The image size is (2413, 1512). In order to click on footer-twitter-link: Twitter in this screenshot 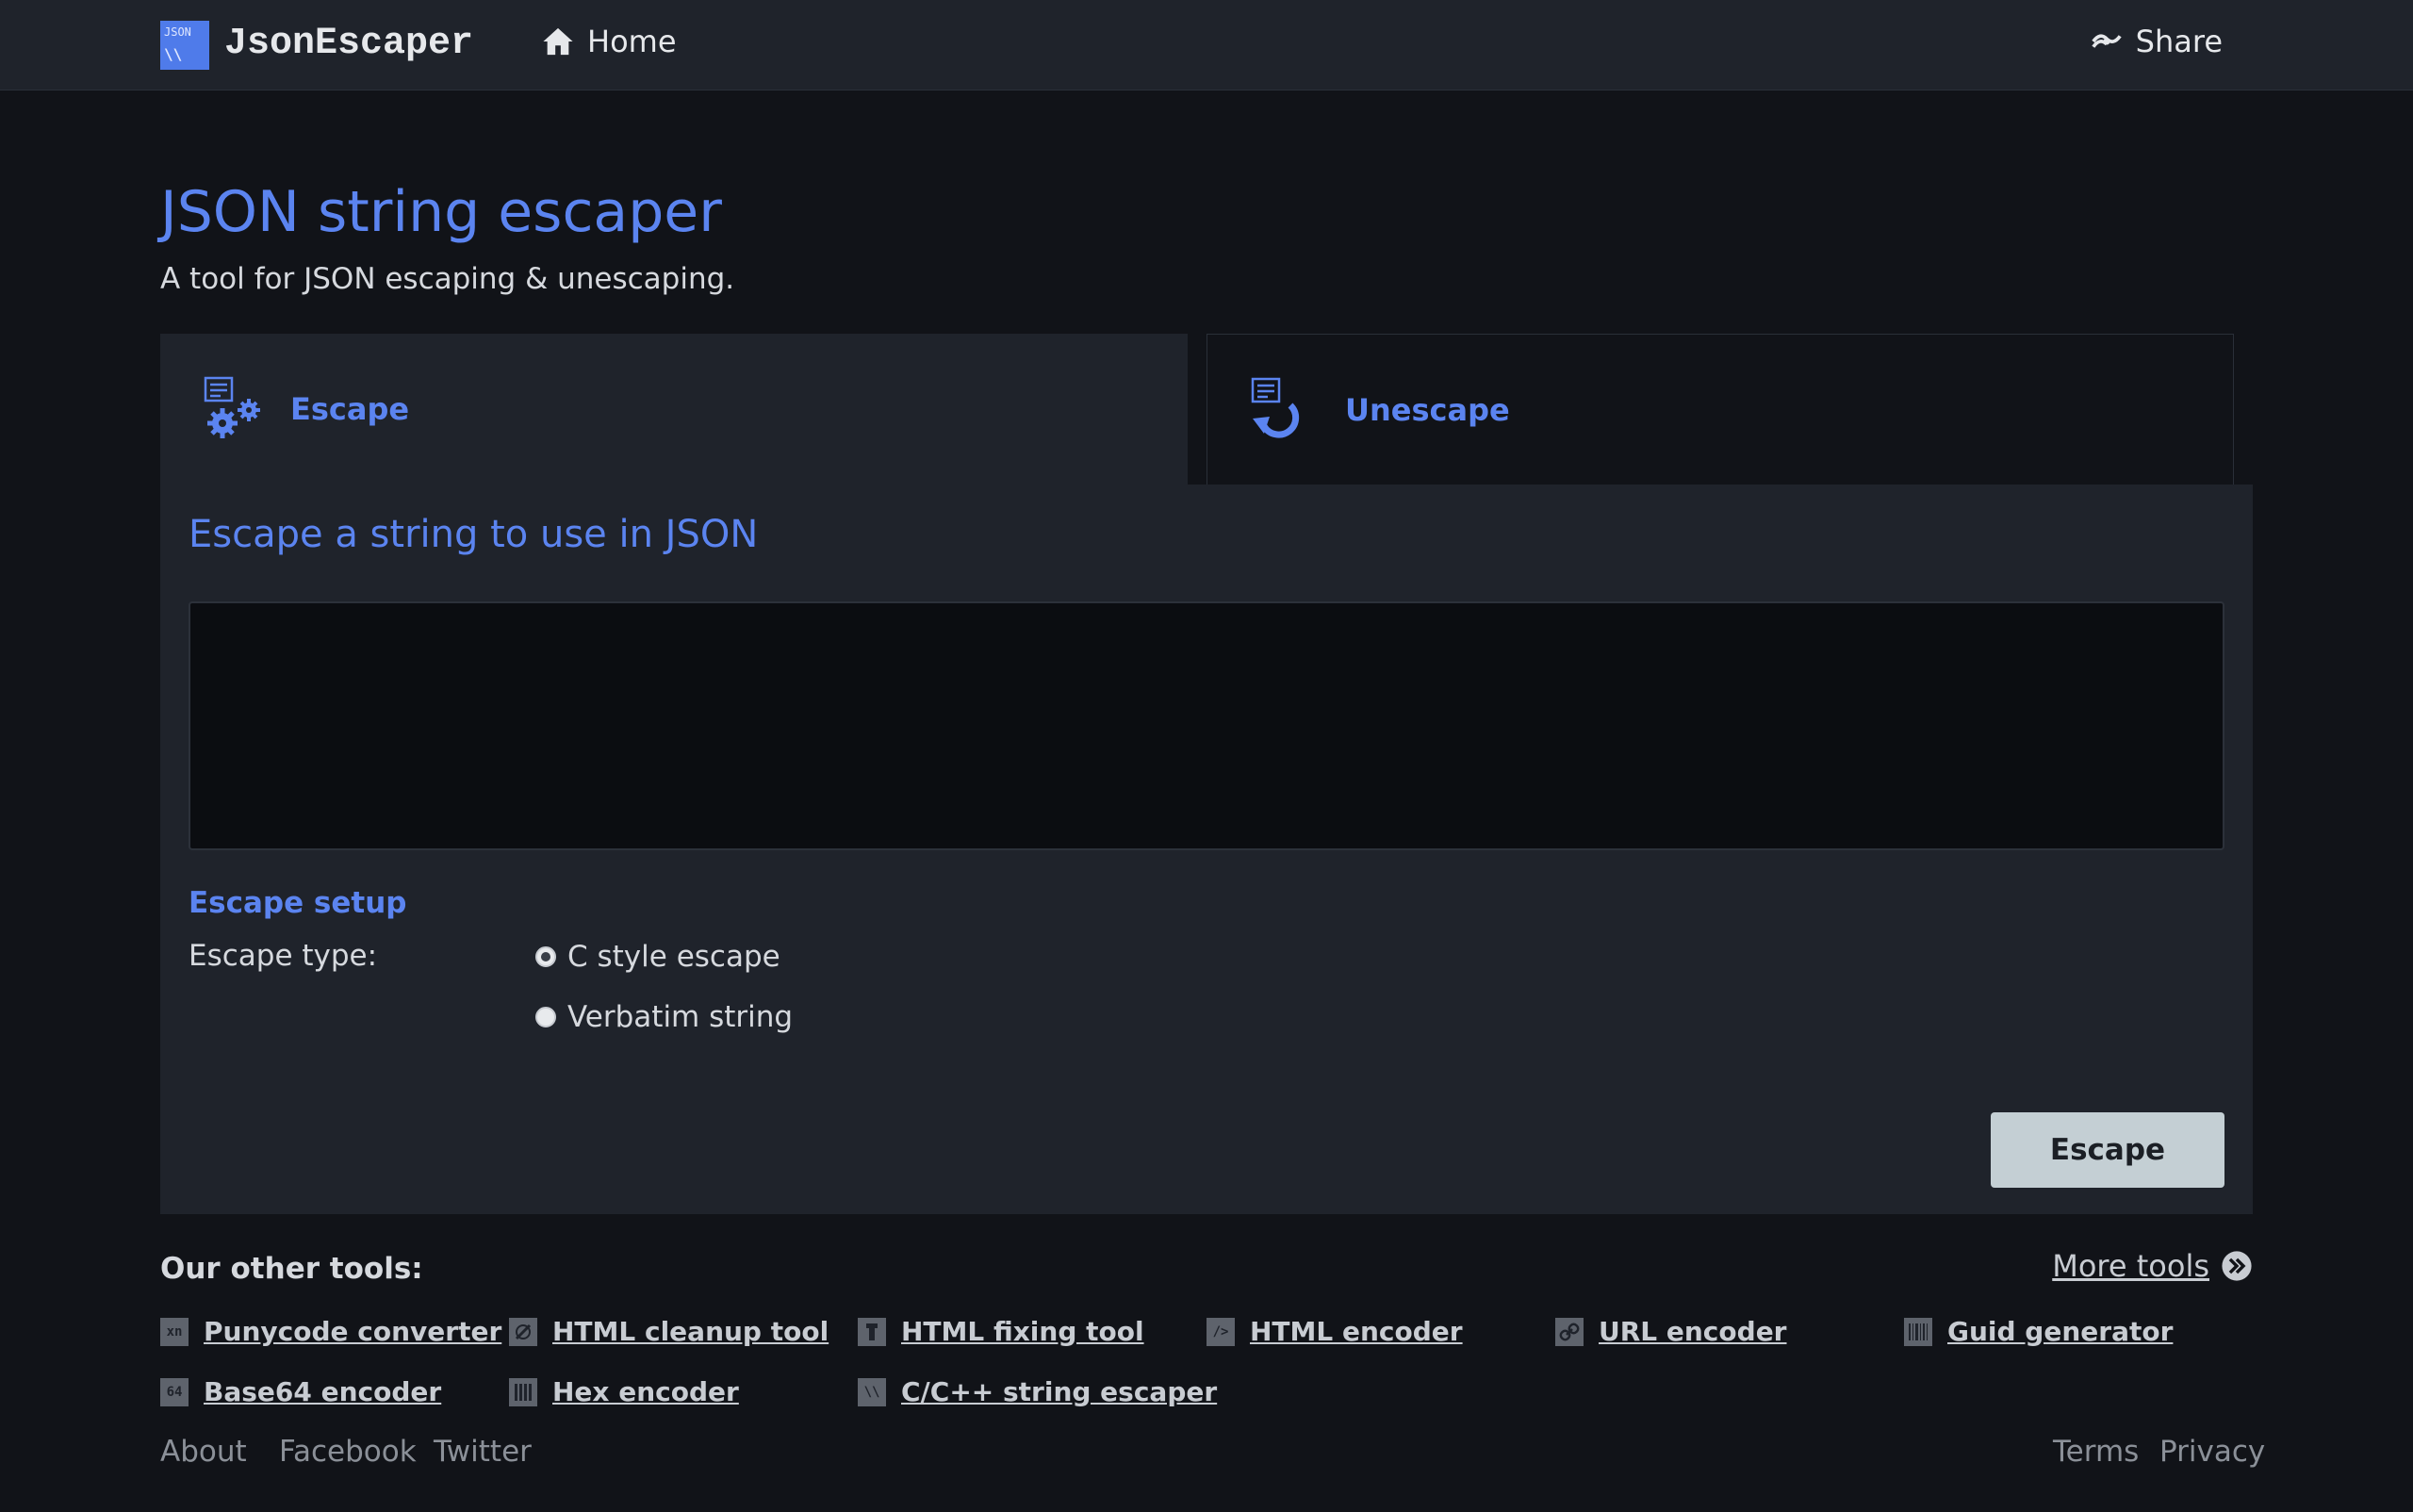, I will do `click(483, 1452)`.